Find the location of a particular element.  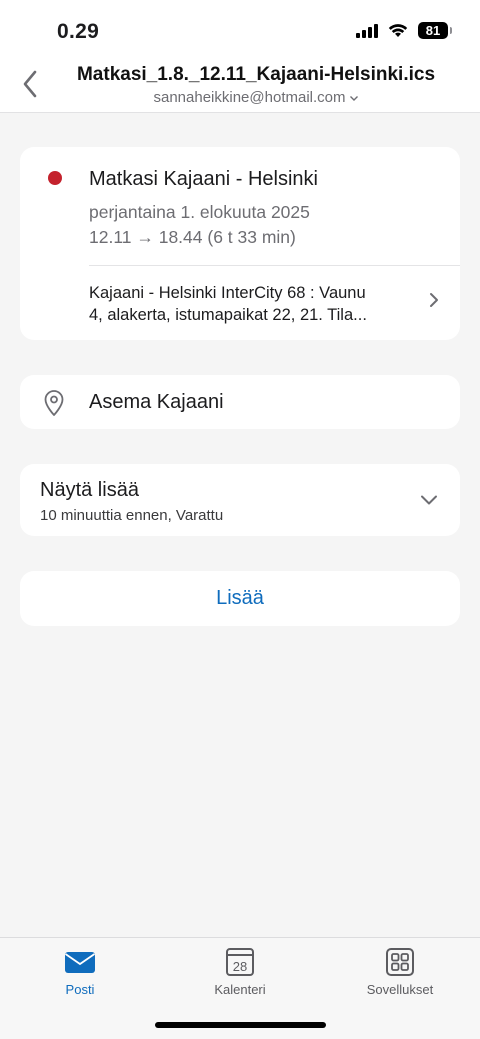

event-time: 12.11 → 18.44 (6 t 33 min) is located at coordinates (192, 237).